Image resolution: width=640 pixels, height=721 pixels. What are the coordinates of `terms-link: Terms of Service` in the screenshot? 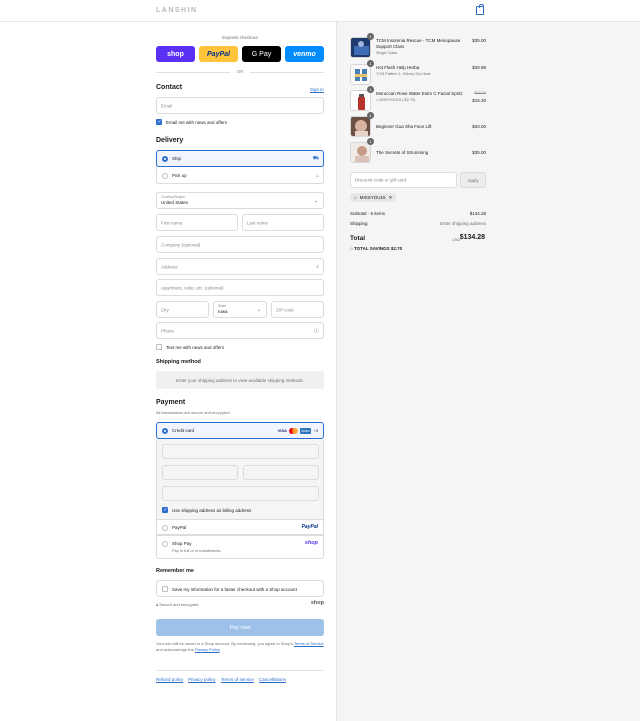 It's located at (309, 643).